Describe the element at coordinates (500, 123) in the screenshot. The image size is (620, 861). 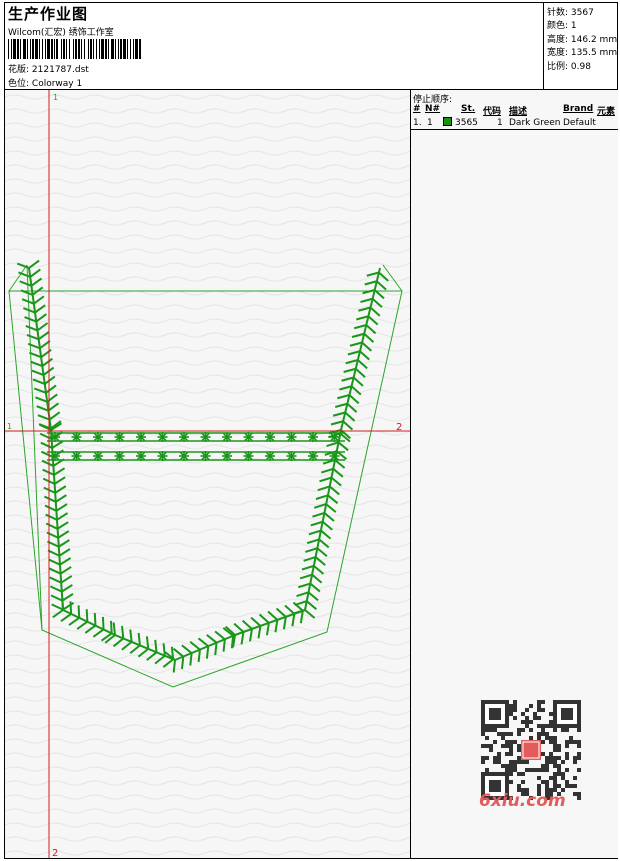
I see `row-code: 1` at that location.